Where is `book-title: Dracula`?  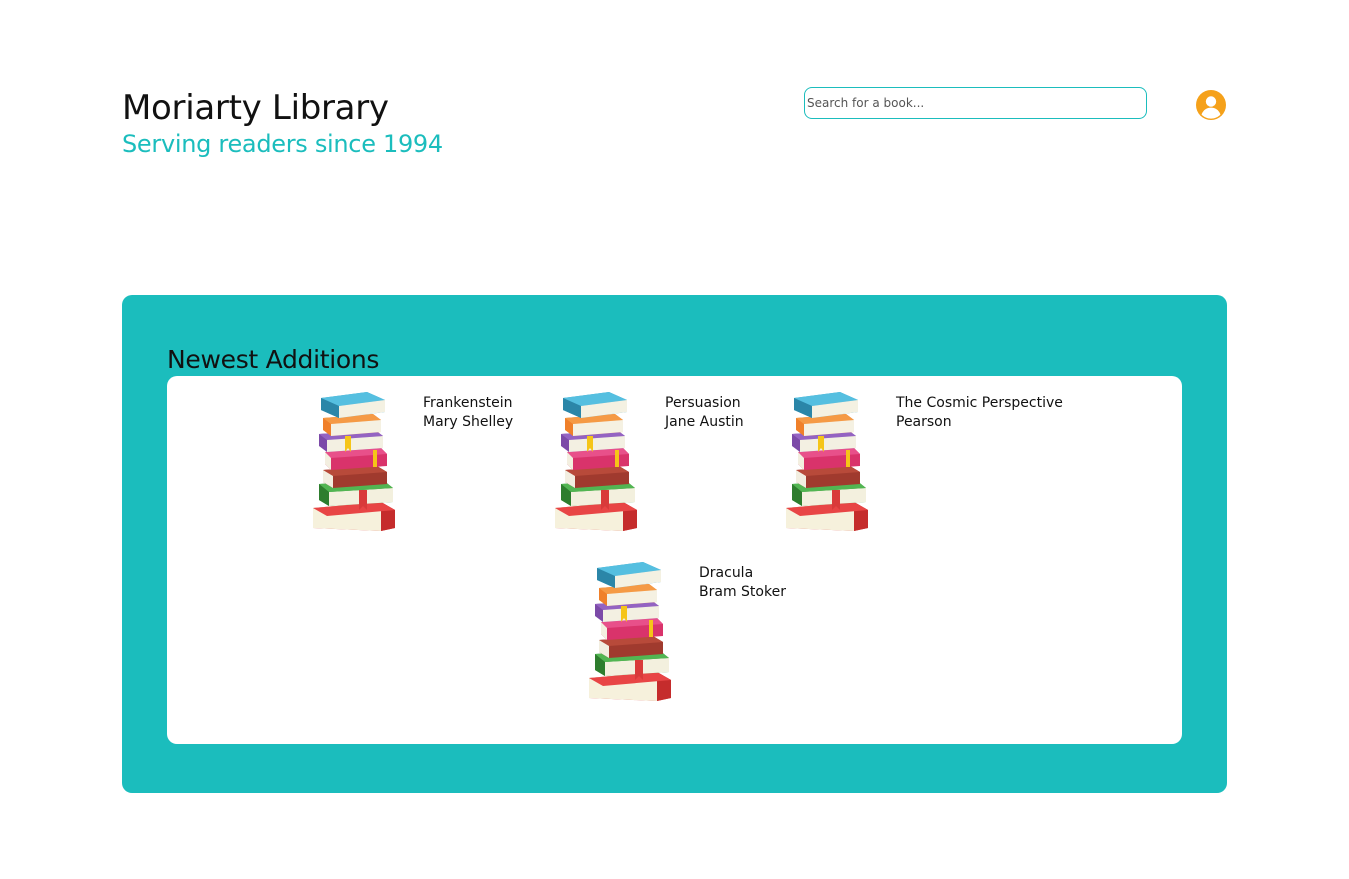
book-title: Dracula is located at coordinates (726, 573).